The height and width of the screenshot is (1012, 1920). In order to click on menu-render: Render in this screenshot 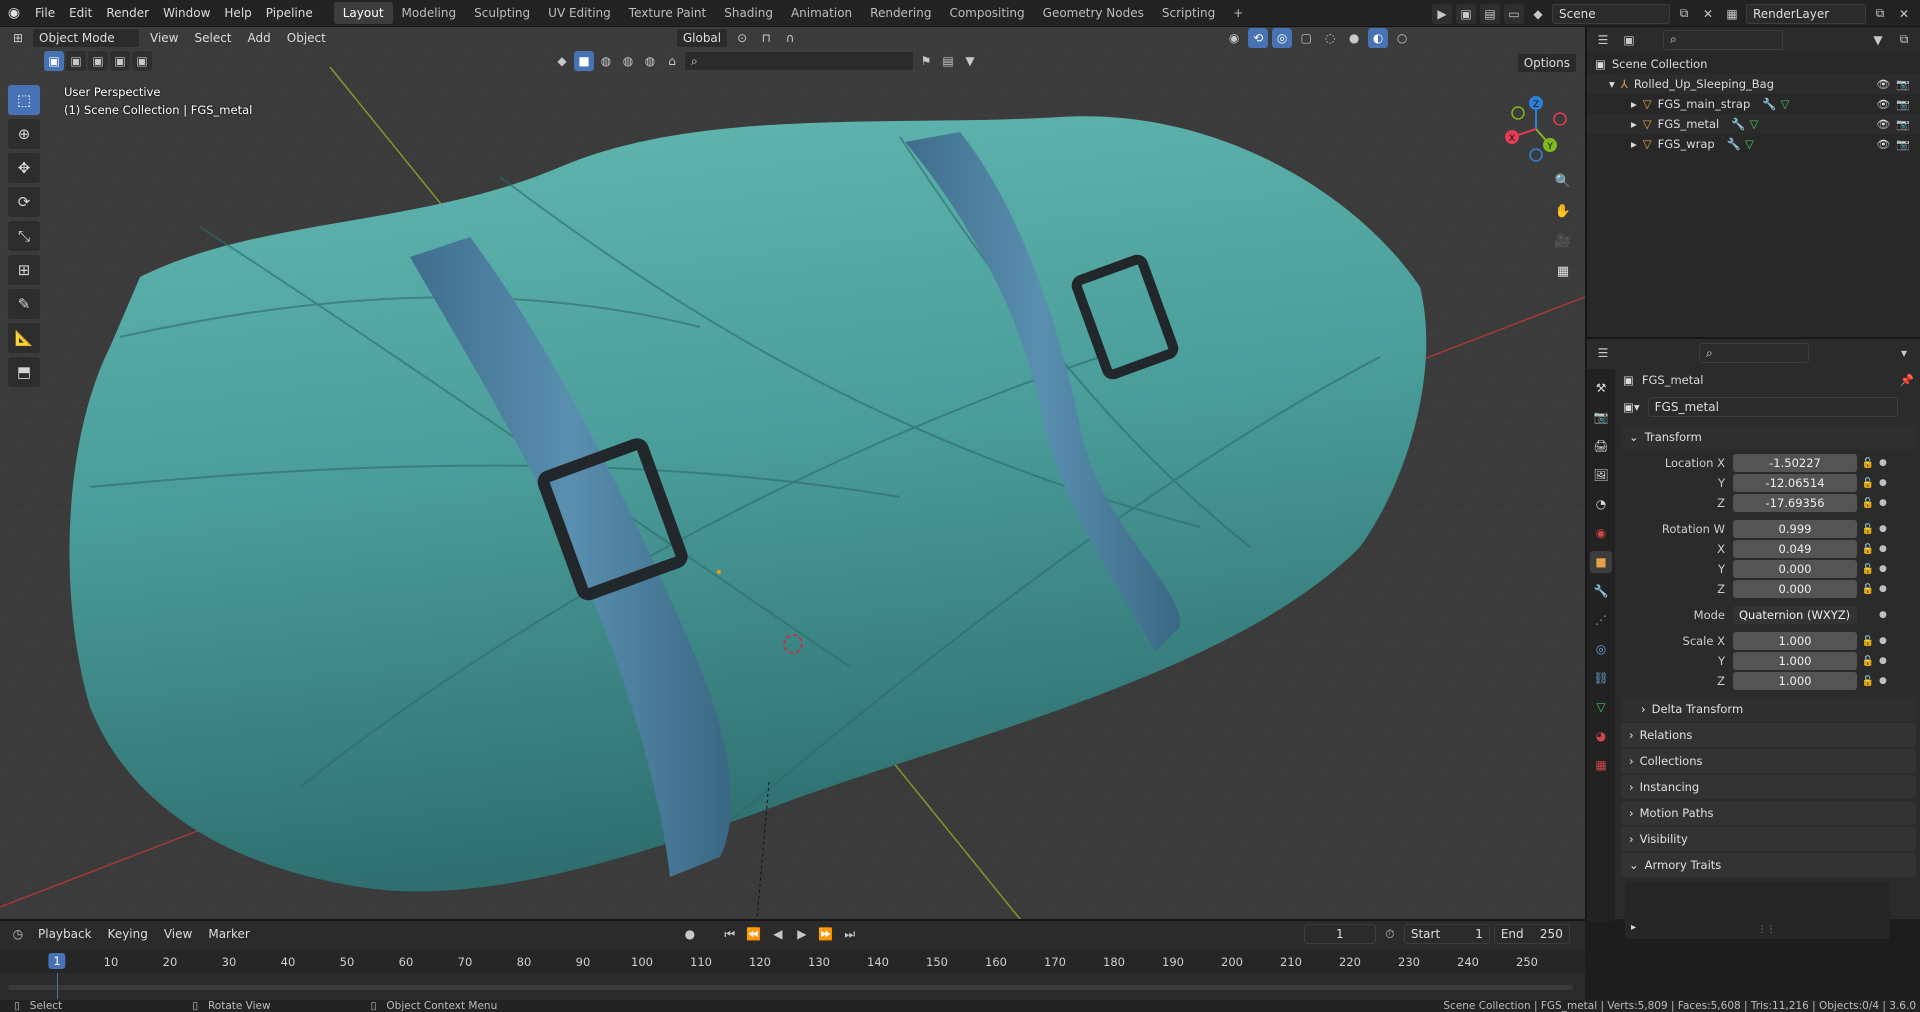, I will do `click(127, 13)`.